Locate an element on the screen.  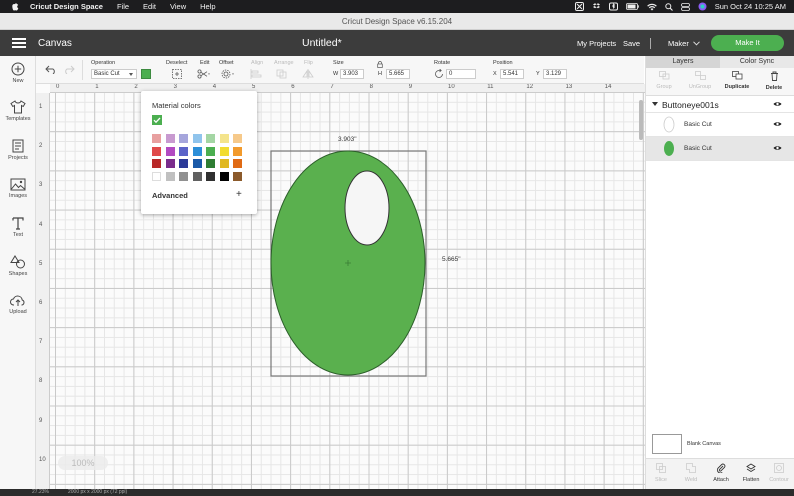
flip-icon is located at coordinates (308, 74).